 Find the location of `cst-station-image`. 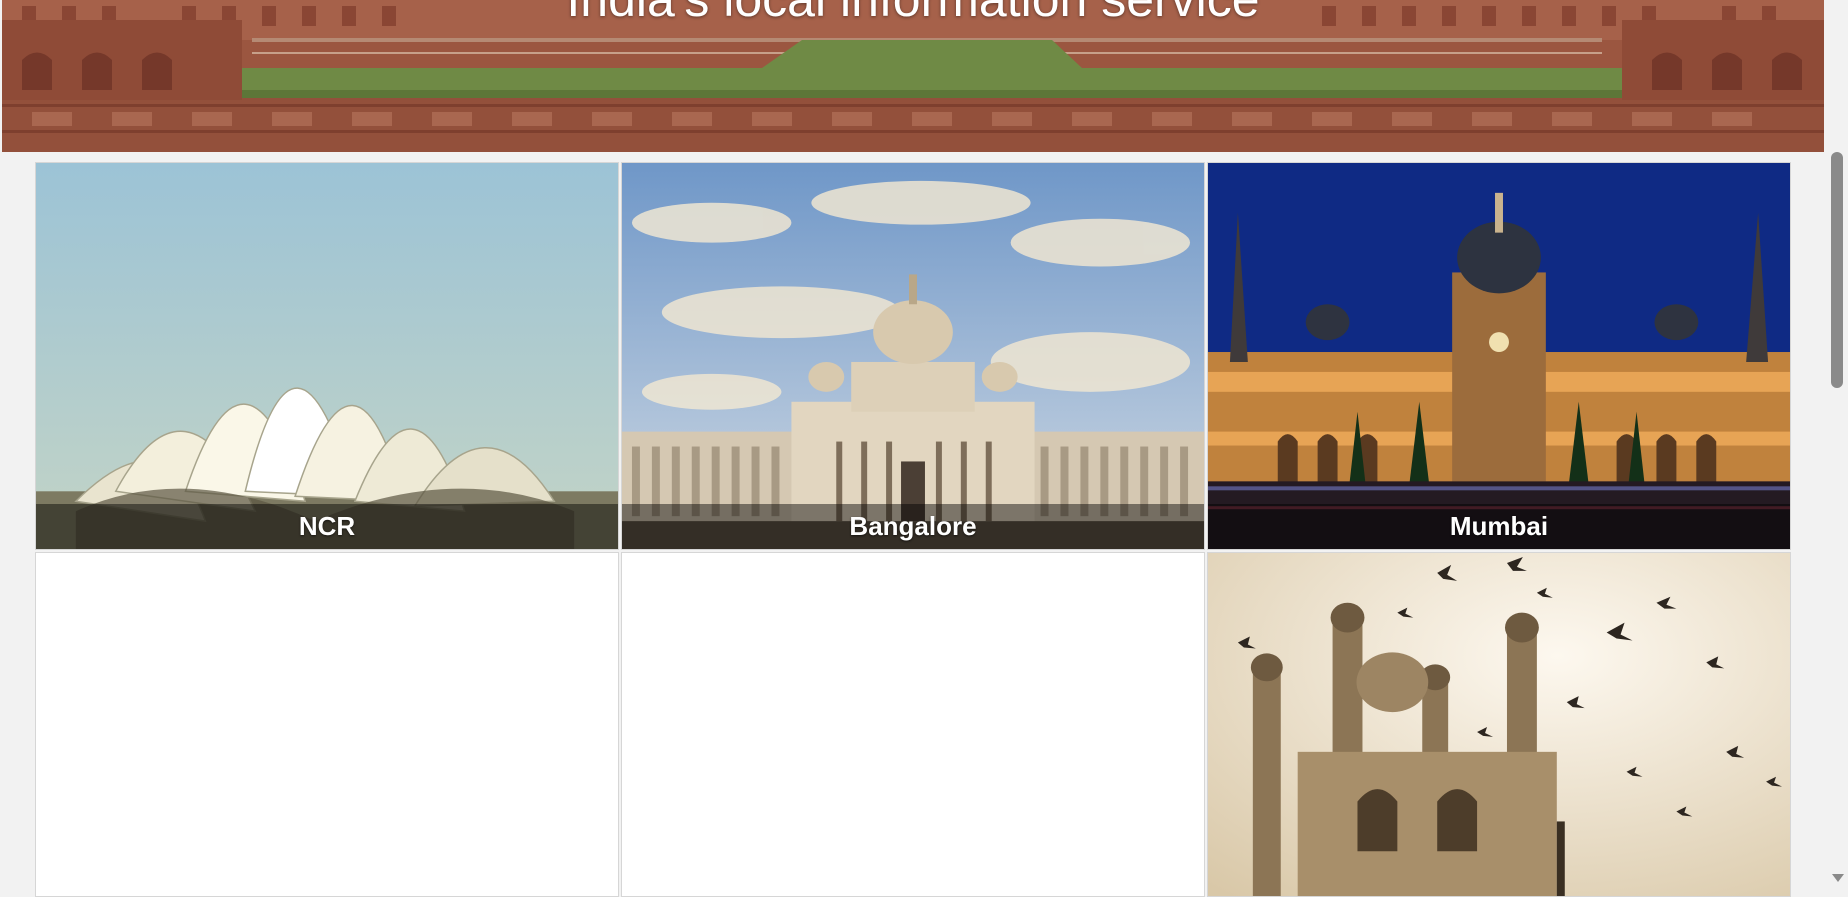

cst-station-image is located at coordinates (1499, 356).